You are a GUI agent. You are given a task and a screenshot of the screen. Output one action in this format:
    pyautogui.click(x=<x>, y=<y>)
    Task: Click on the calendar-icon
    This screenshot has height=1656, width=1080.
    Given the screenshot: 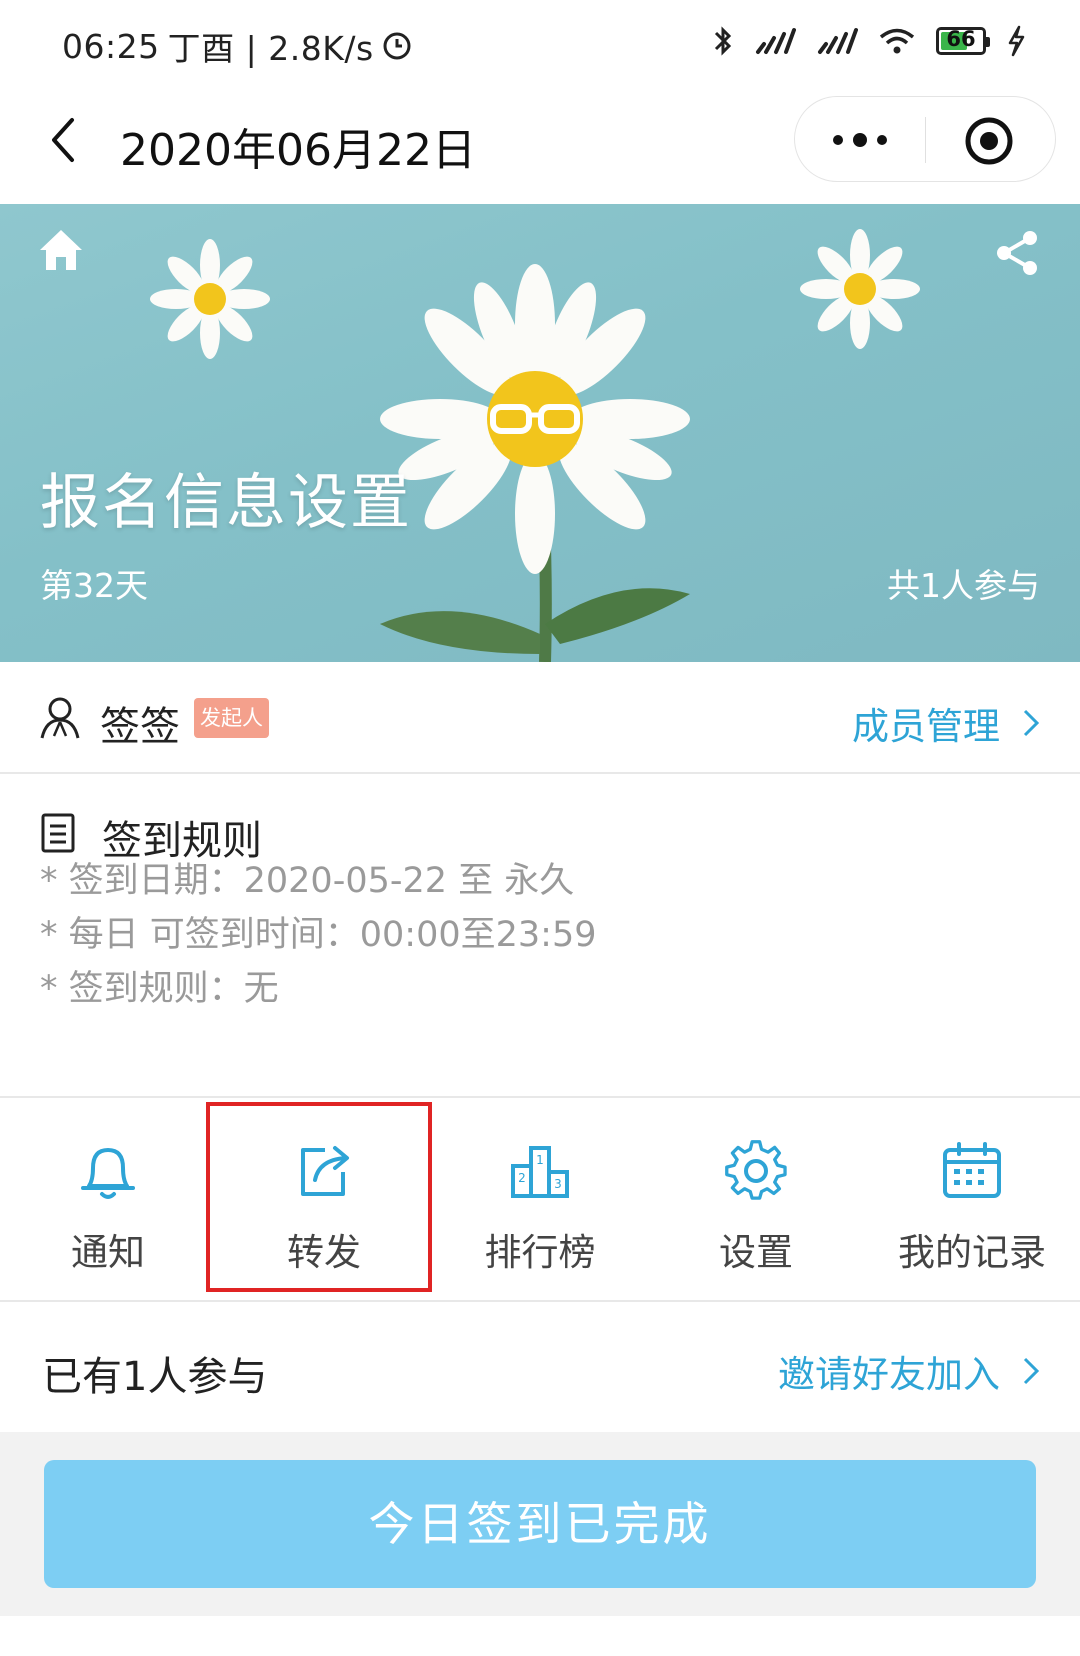 What is the action you would take?
    pyautogui.click(x=972, y=1170)
    